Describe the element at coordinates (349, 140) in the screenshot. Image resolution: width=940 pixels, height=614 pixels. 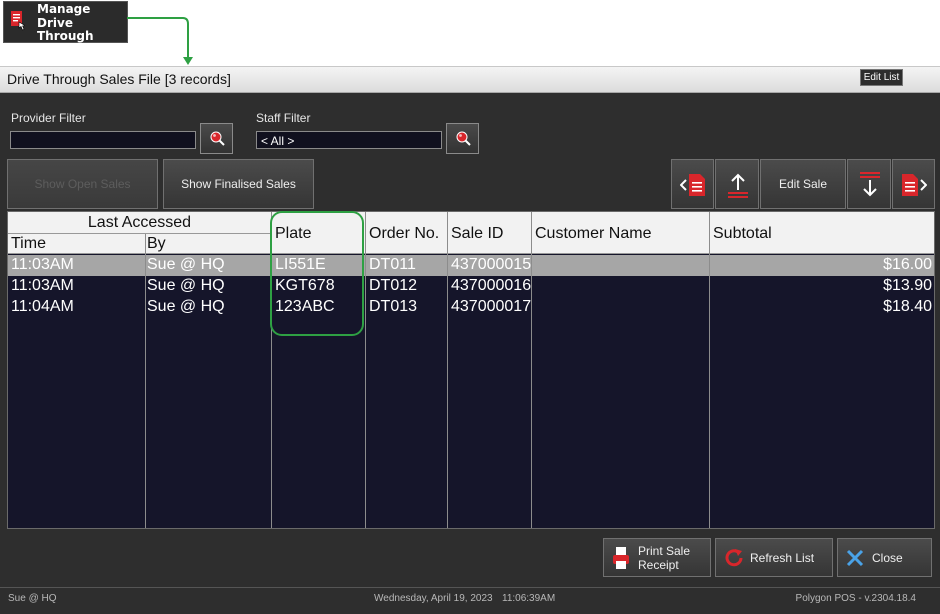
I see `staff-filter-input: < All >` at that location.